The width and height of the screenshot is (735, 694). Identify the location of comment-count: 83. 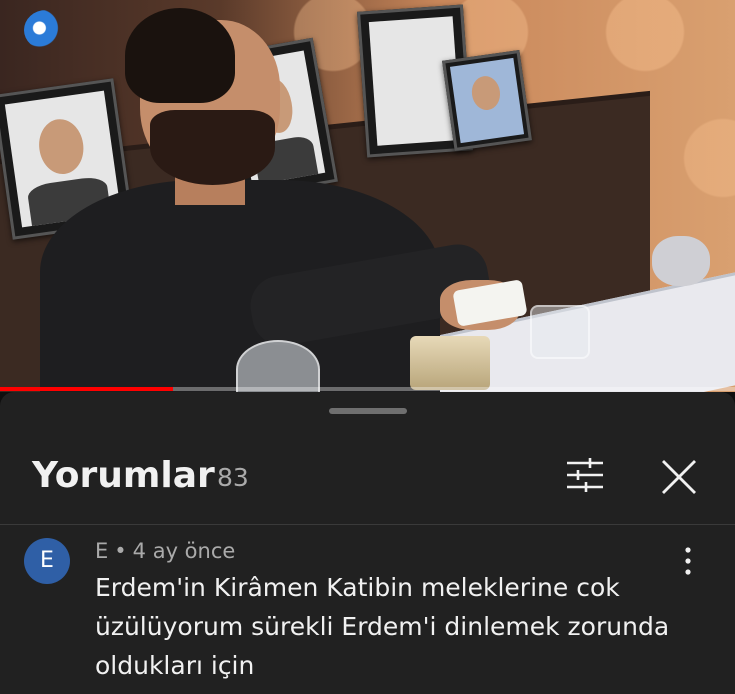
(233, 477).